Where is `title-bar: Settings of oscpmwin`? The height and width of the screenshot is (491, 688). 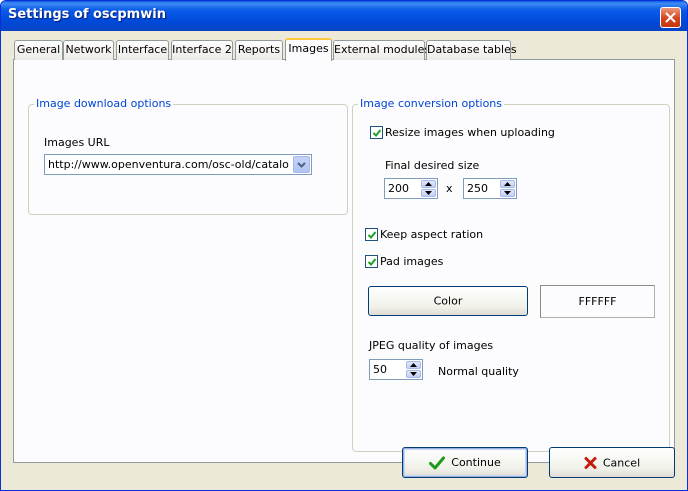
title-bar: Settings of oscpmwin is located at coordinates (344, 16).